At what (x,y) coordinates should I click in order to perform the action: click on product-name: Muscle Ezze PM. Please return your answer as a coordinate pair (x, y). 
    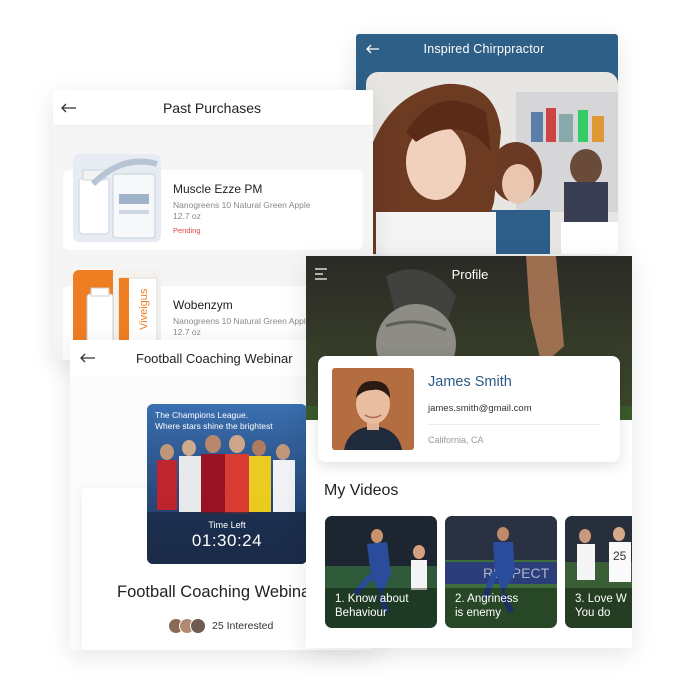
    Looking at the image, I should click on (218, 189).